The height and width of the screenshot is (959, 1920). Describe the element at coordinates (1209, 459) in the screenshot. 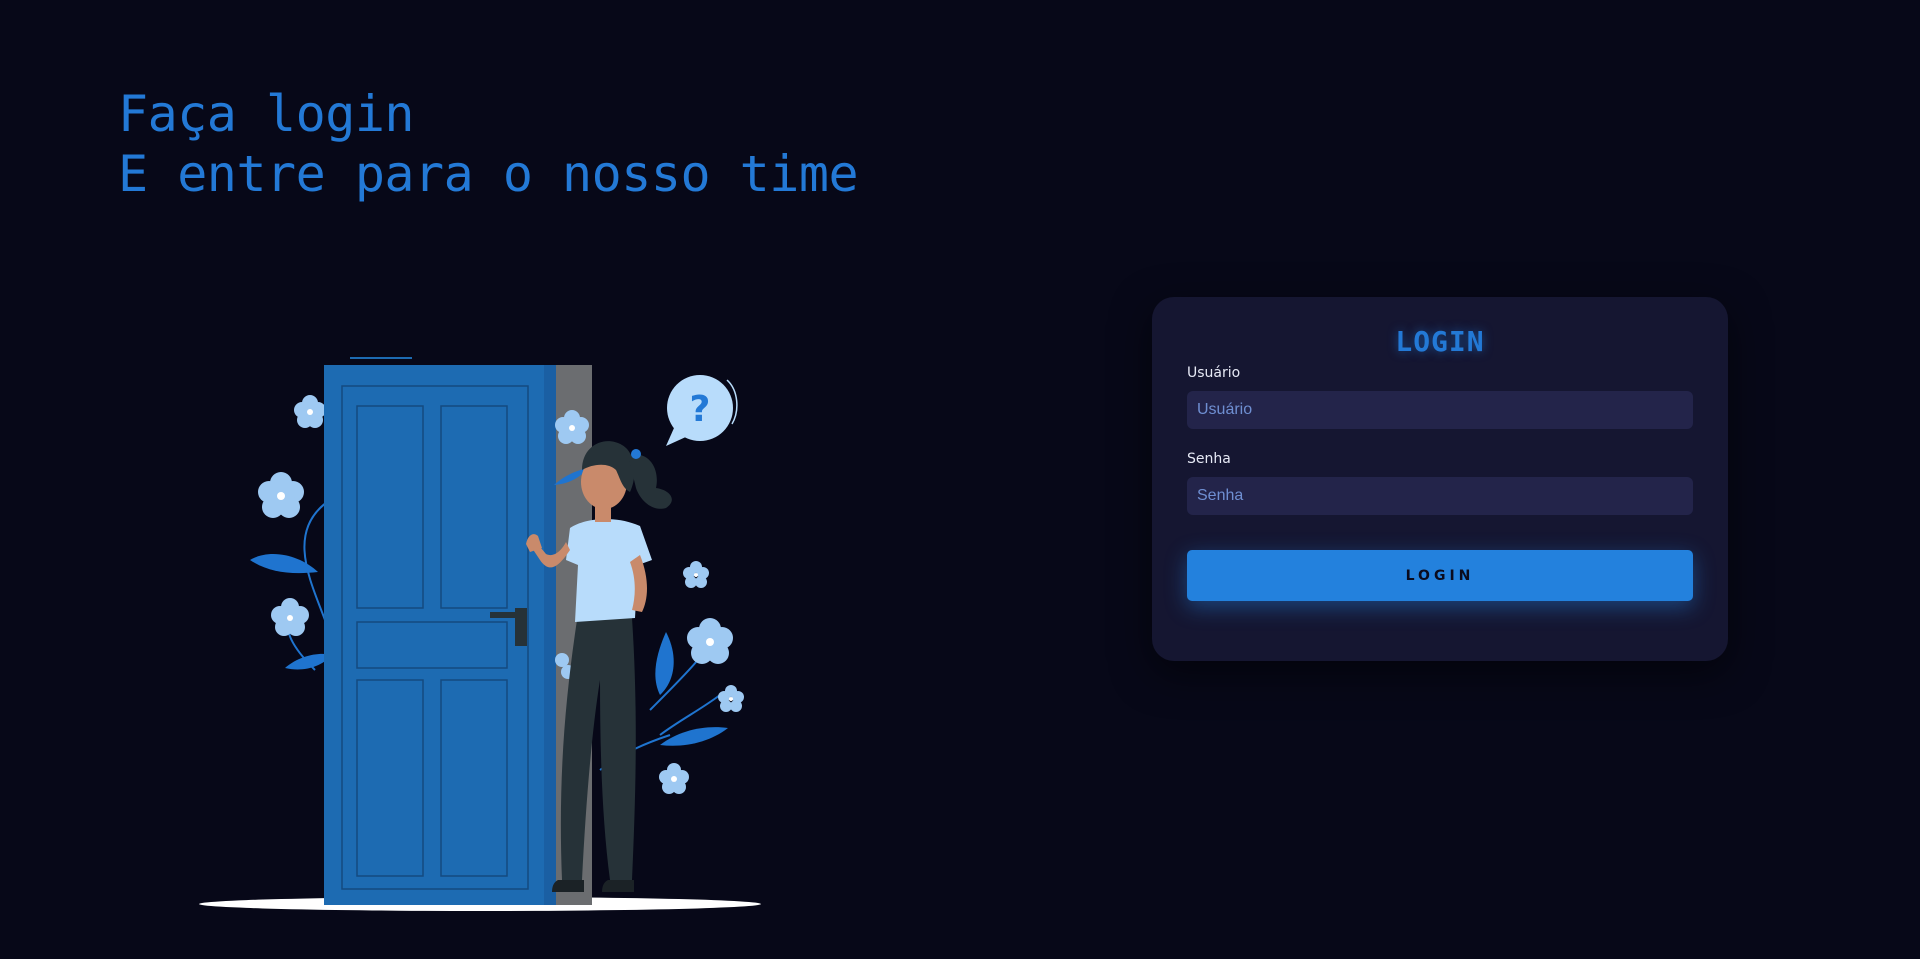

I see `password-label: Senha` at that location.